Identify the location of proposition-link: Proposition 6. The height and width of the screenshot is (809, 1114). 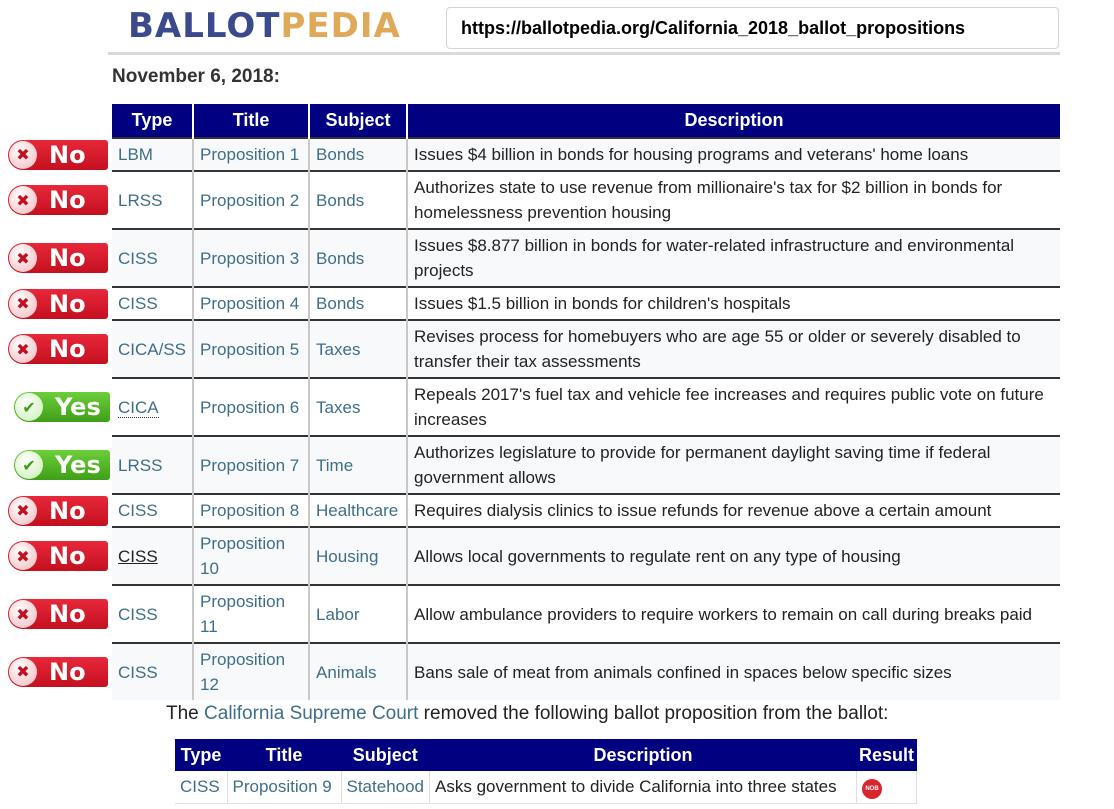
(251, 406).